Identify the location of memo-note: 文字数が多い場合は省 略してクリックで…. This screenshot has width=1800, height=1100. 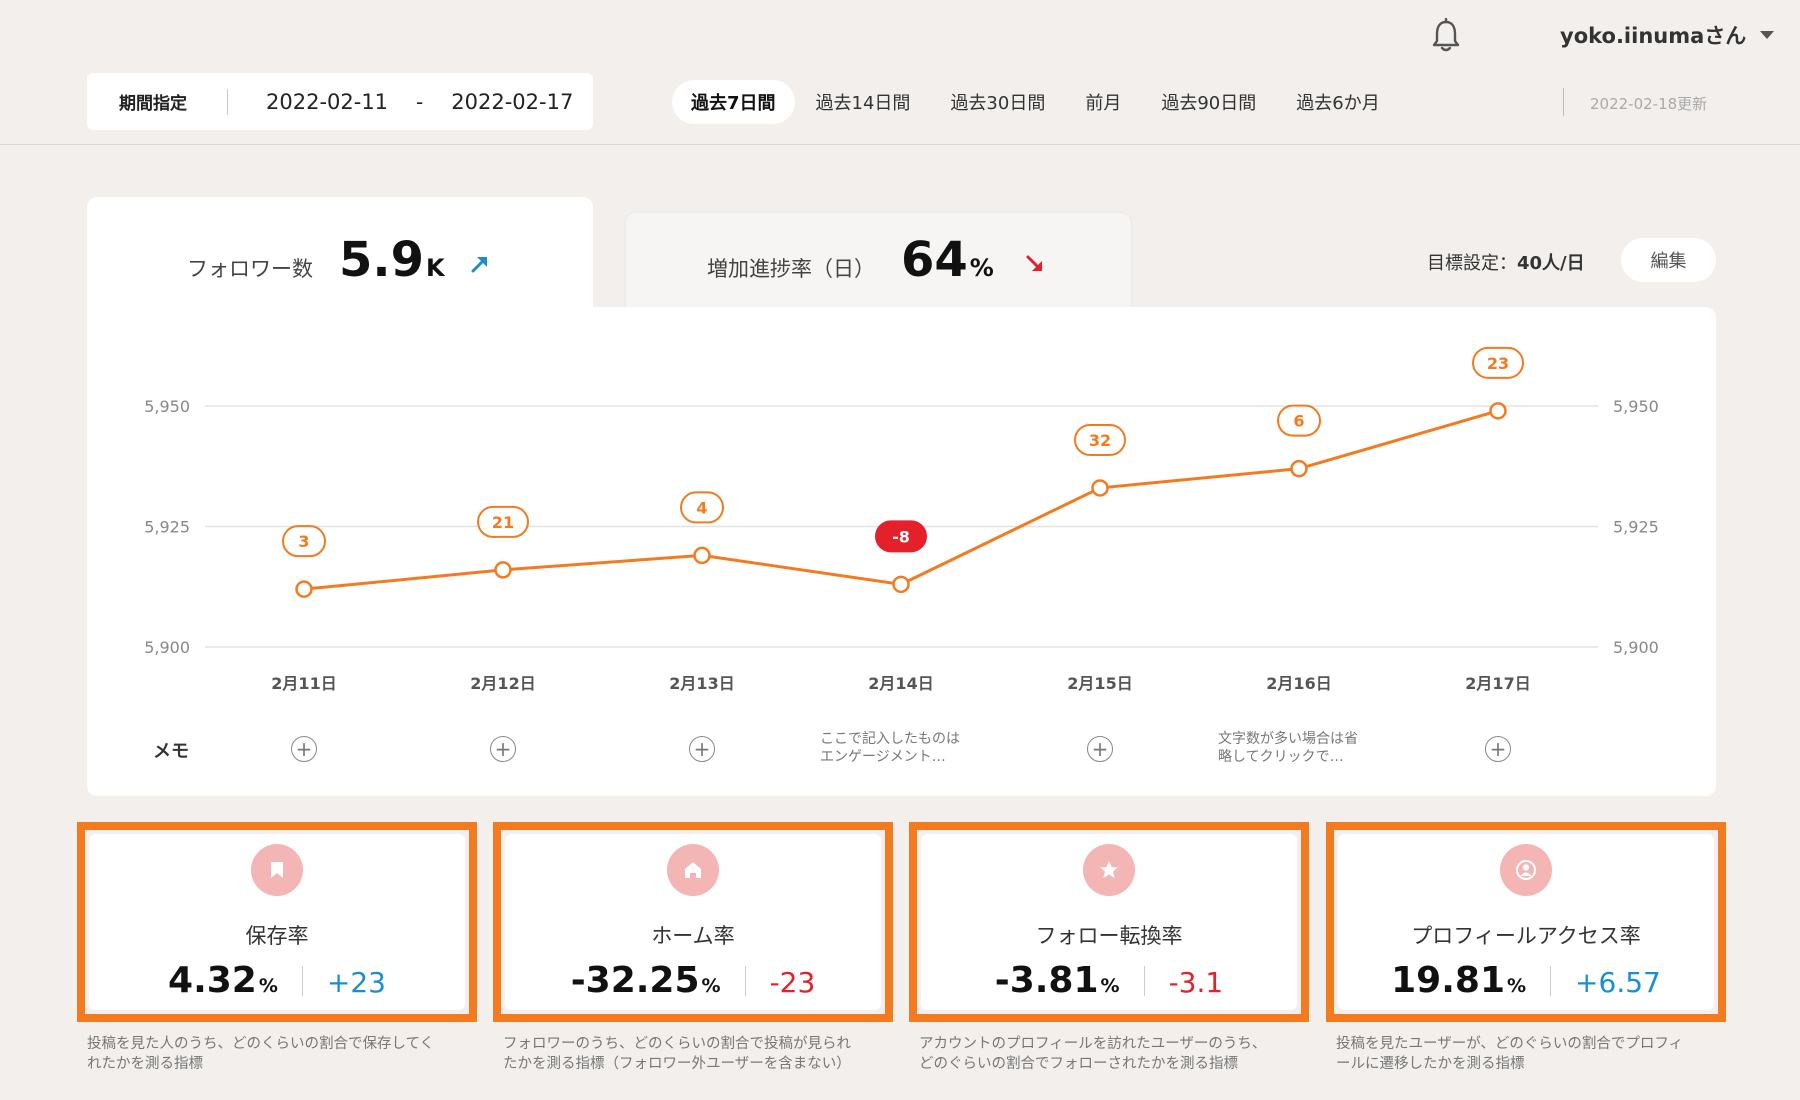
(1308, 748).